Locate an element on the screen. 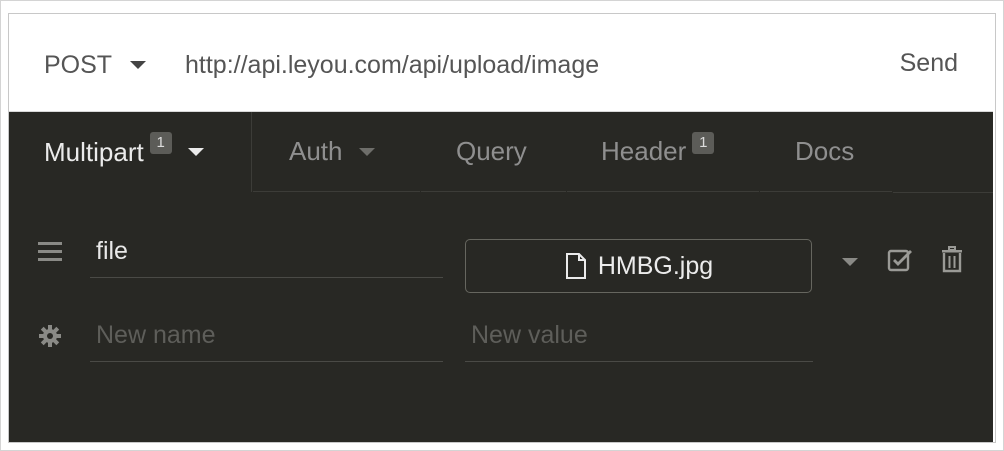 Image resolution: width=1004 pixels, height=451 pixels. method-dropdown: POST is located at coordinates (95, 65).